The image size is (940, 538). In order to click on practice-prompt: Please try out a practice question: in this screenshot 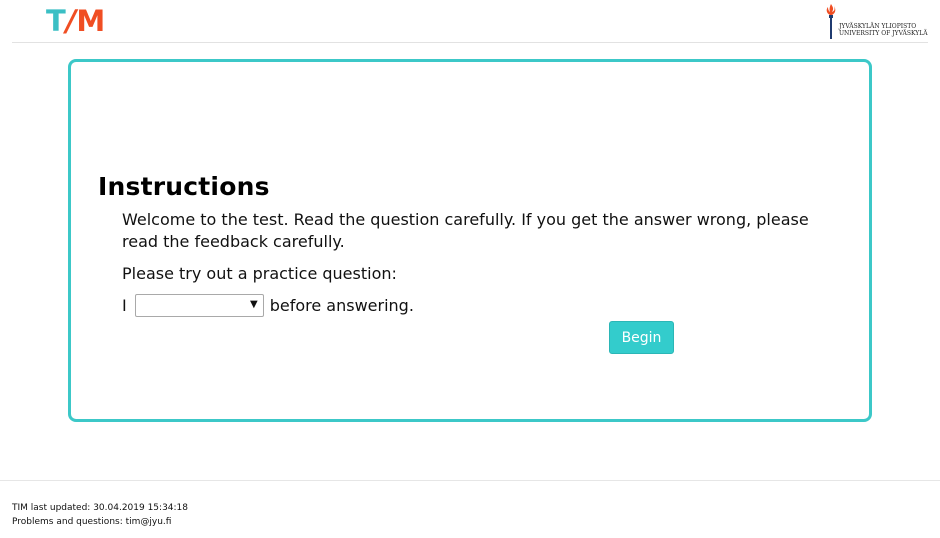, I will do `click(259, 273)`.